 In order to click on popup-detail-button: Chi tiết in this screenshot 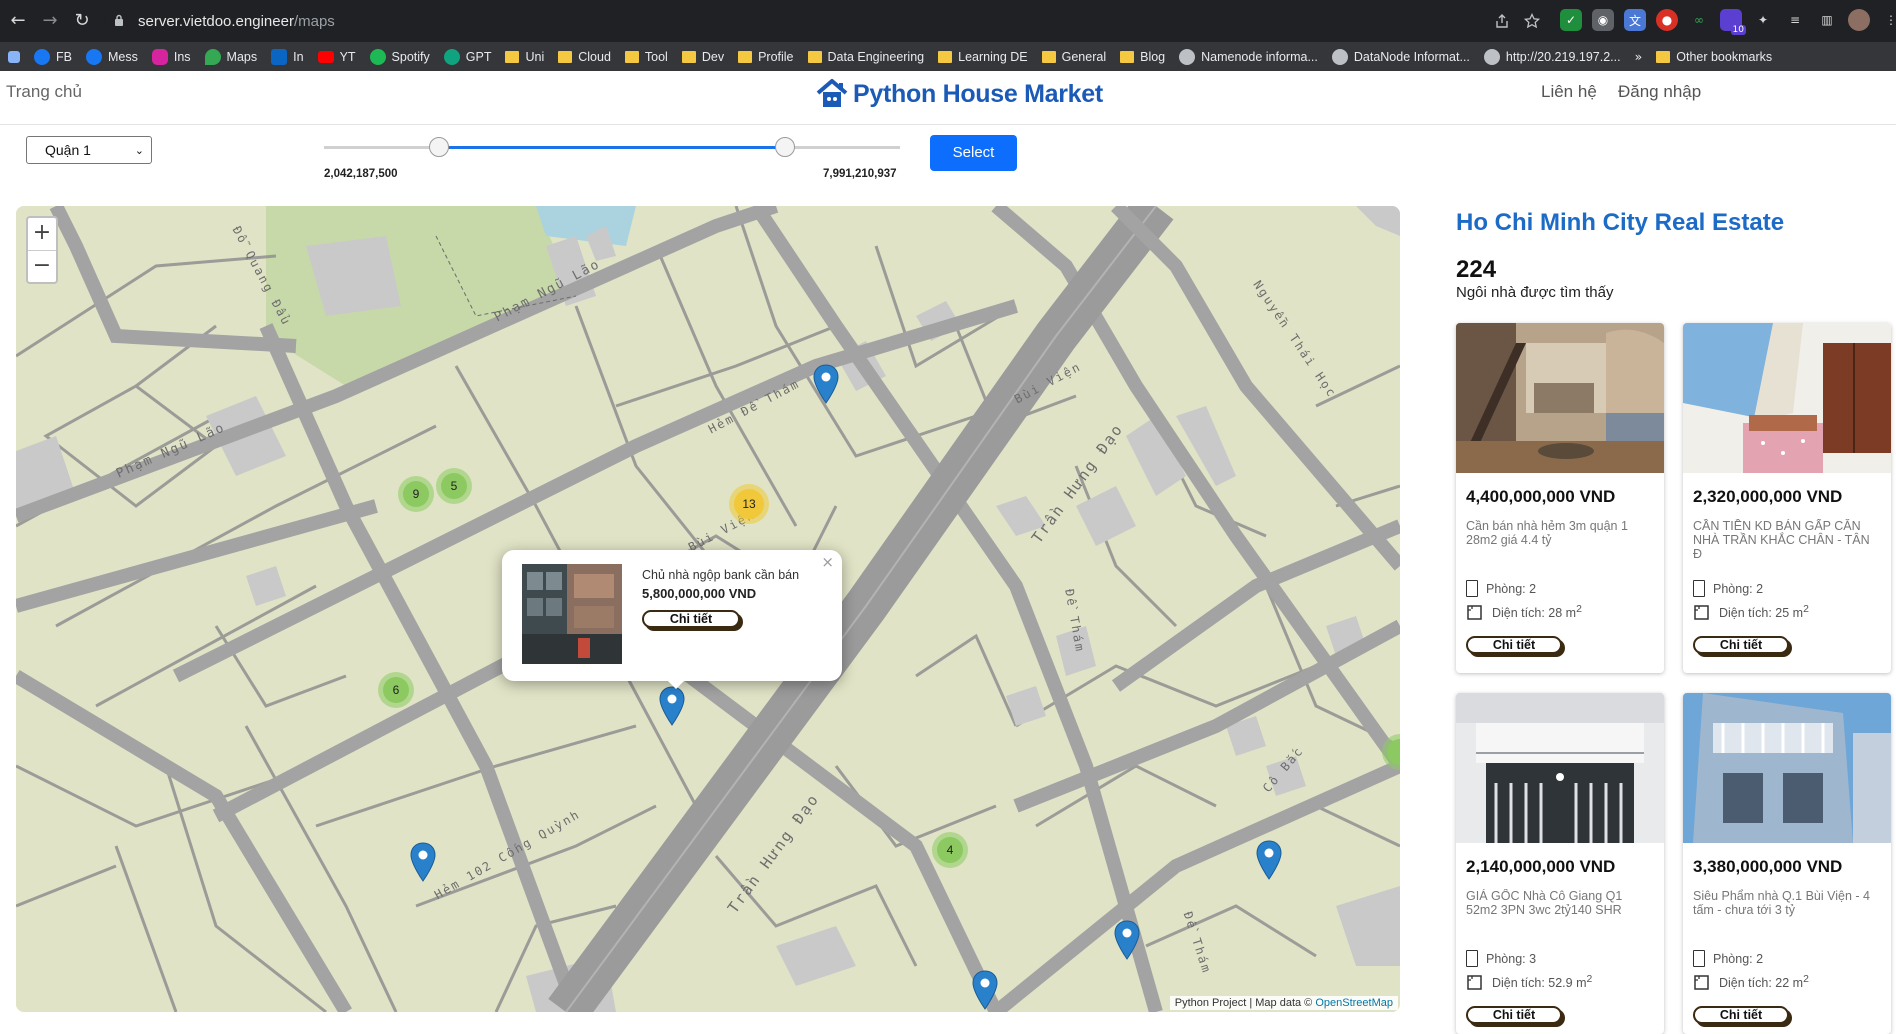, I will do `click(691, 619)`.